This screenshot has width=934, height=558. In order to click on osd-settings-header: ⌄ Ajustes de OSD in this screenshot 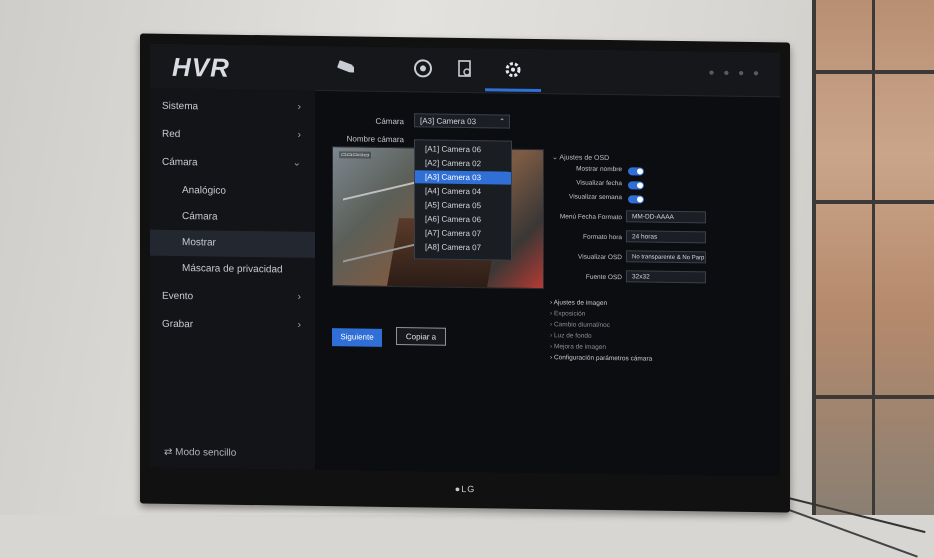, I will do `click(580, 157)`.